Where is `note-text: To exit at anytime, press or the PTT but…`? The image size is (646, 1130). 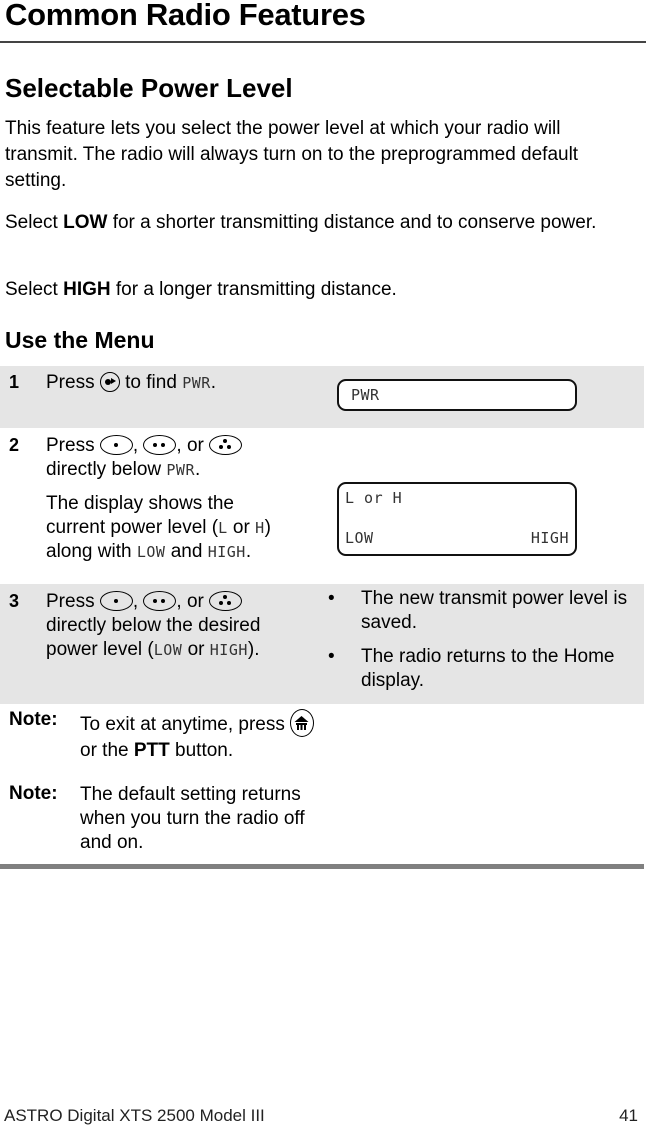
note-text: To exit at anytime, press or the PTT but… is located at coordinates (200, 736).